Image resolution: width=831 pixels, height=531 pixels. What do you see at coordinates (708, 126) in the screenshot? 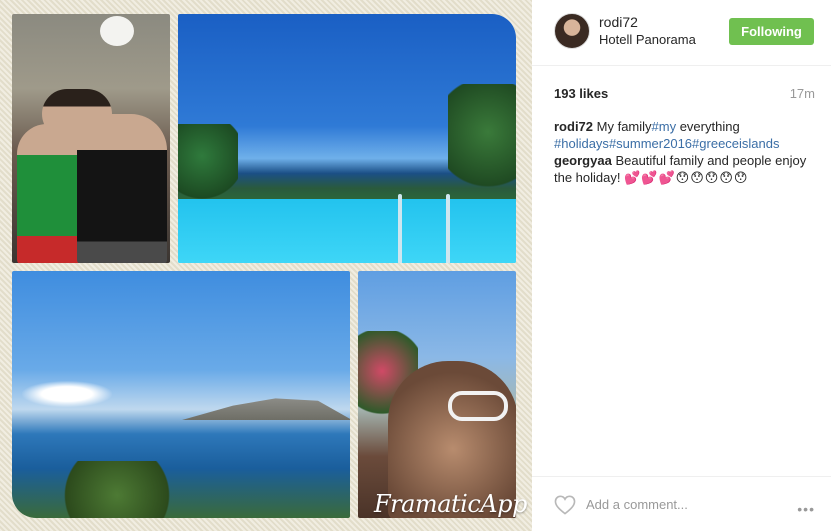
I see `caption-text-2: everything` at bounding box center [708, 126].